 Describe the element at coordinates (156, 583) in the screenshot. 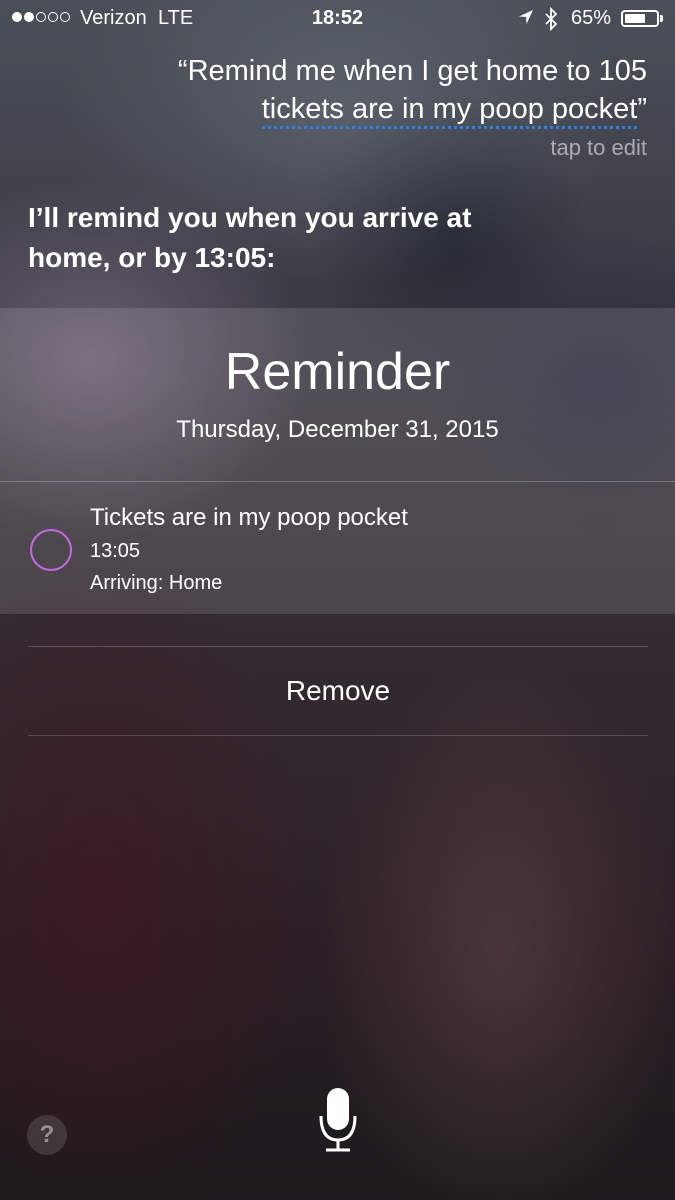

I see `reminder-item-location: Arriving: Home` at that location.